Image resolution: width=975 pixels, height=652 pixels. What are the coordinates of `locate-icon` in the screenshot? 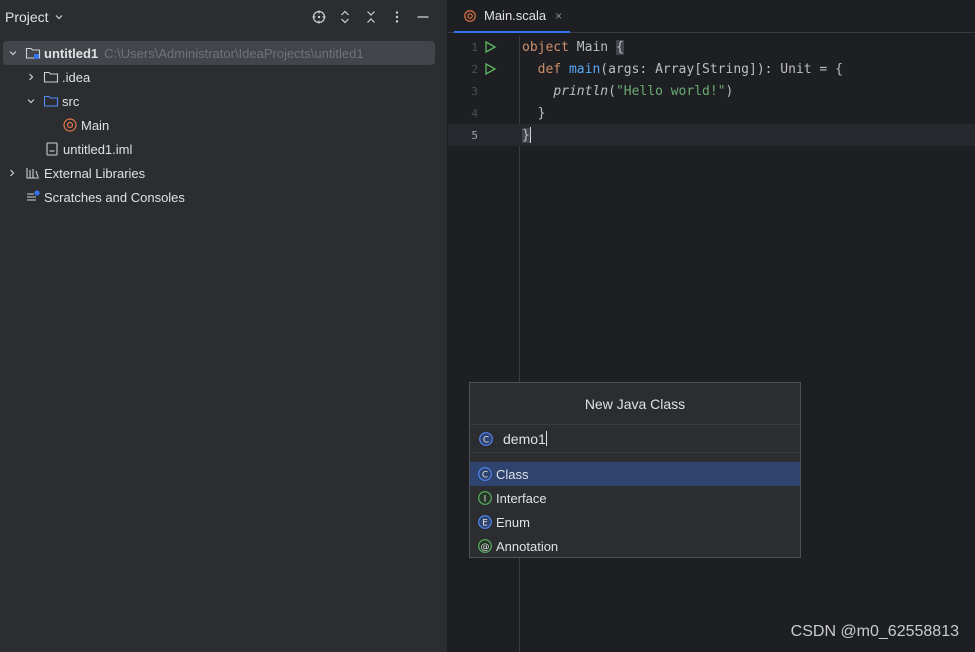 It's located at (319, 17).